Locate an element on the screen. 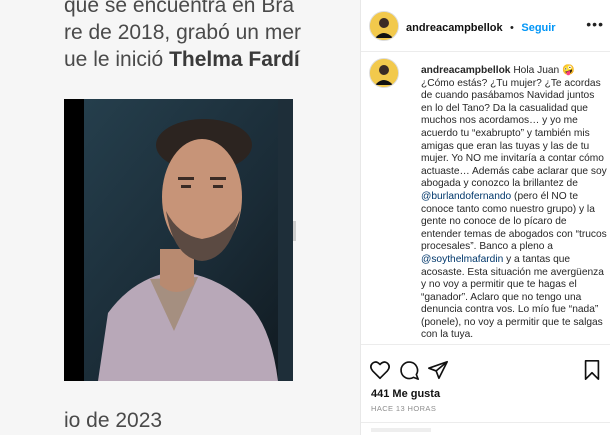 This screenshot has height=435, width=610. article-name-highlight: Thelma Fardí is located at coordinates (234, 59).